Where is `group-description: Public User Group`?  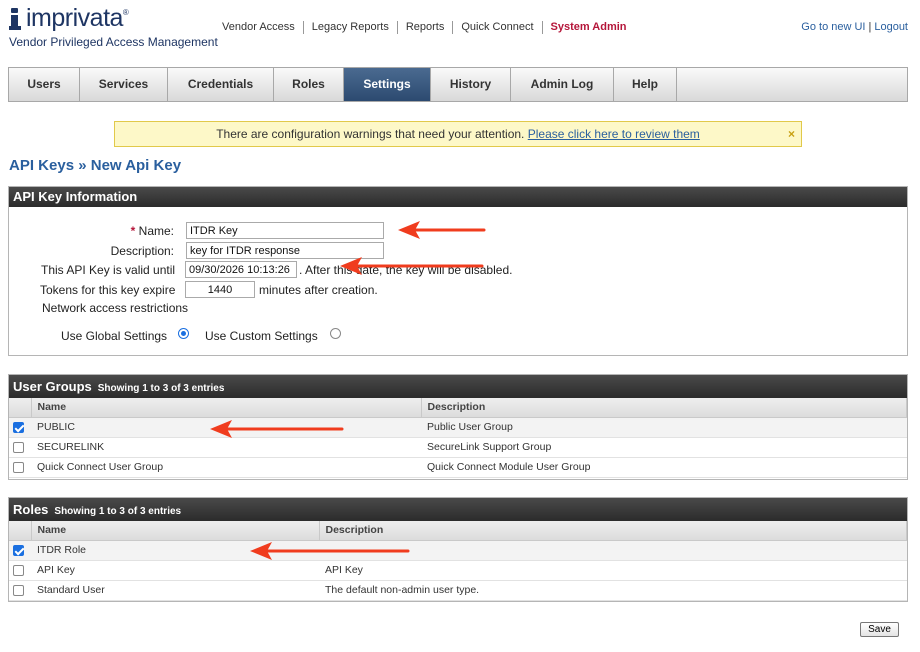
group-description: Public User Group is located at coordinates (664, 427).